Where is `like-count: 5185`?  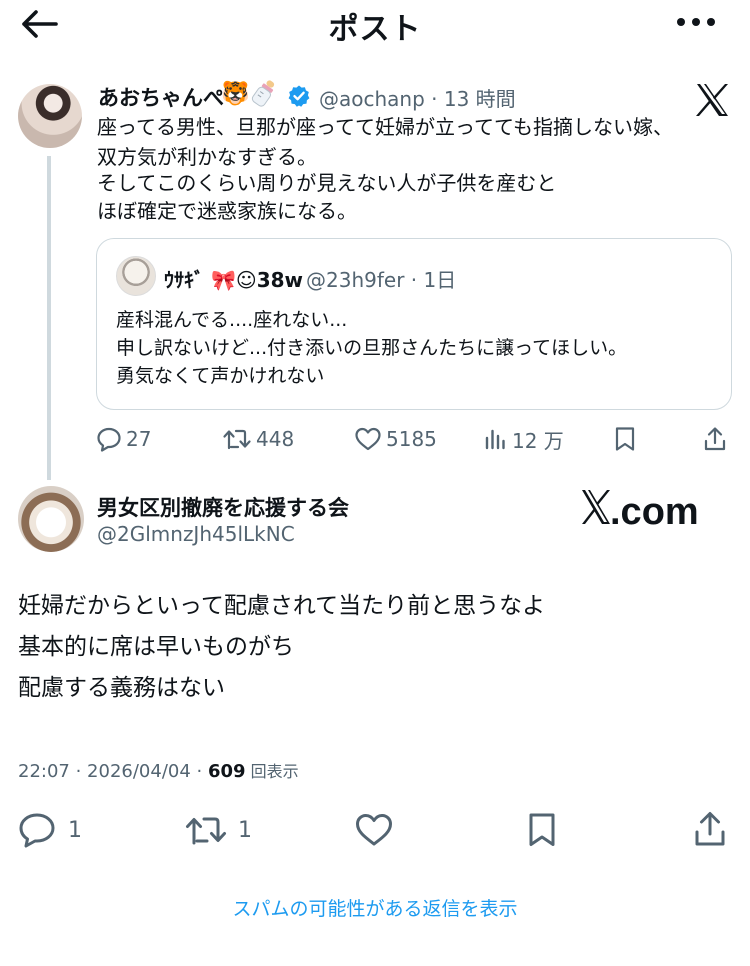 like-count: 5185 is located at coordinates (411, 439).